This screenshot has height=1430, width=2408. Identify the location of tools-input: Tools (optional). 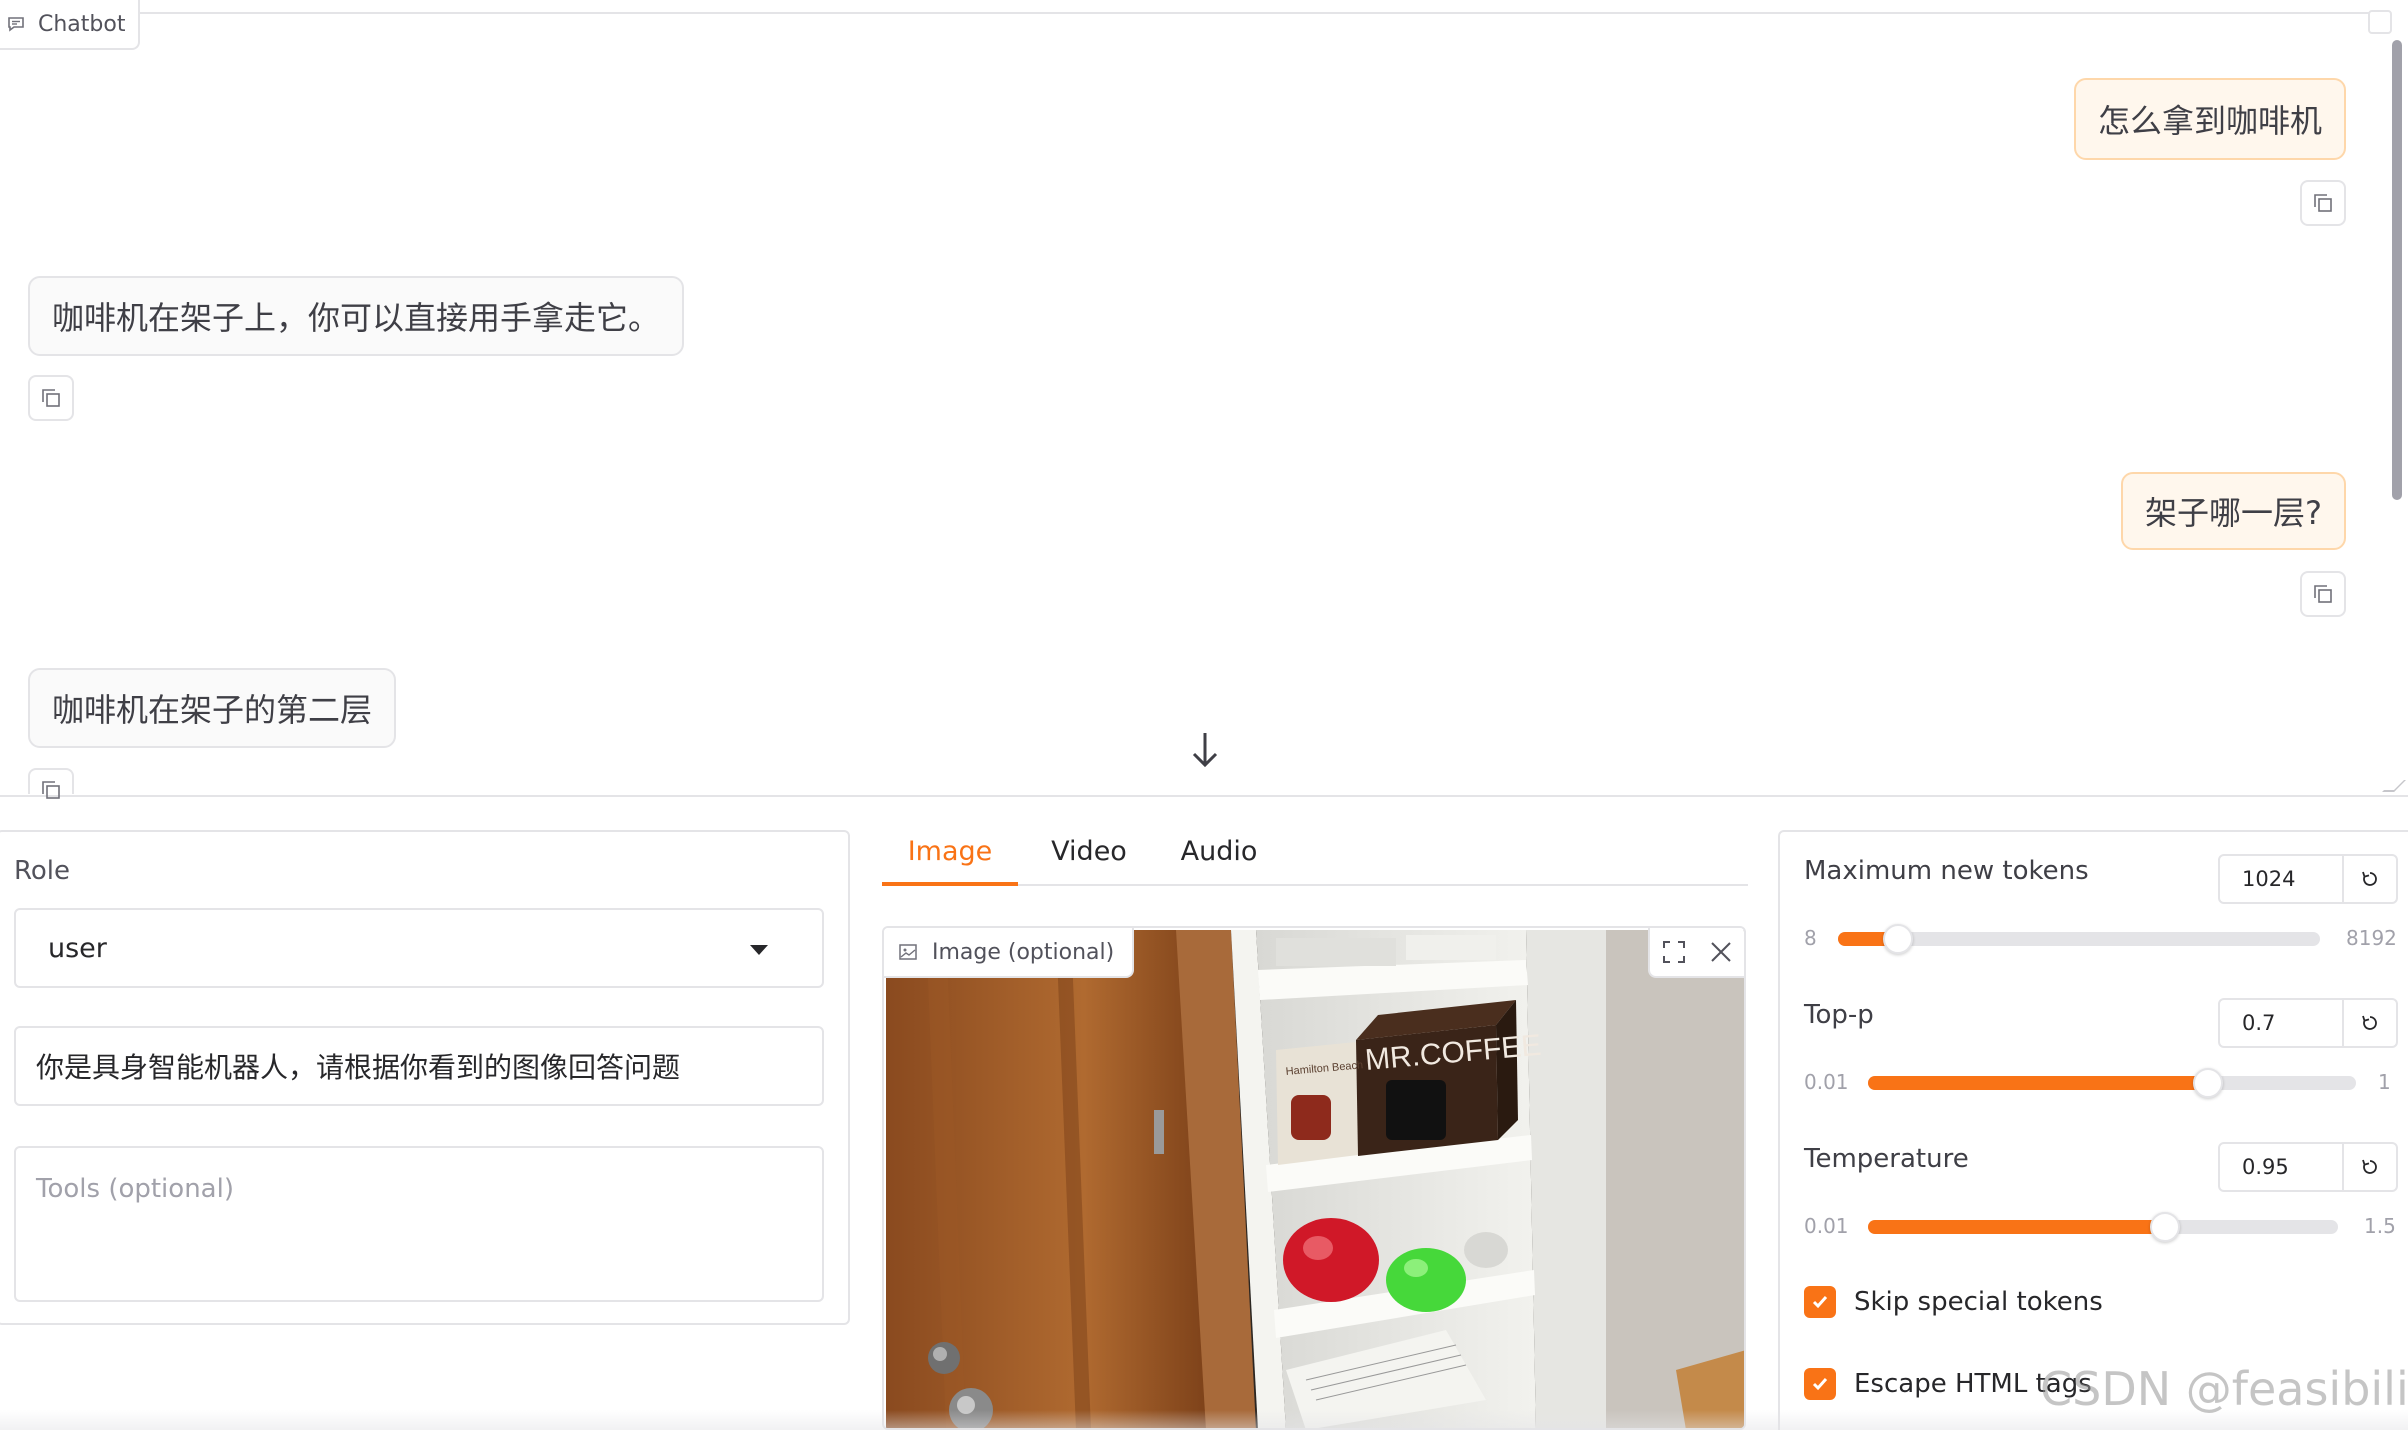
(419, 1224).